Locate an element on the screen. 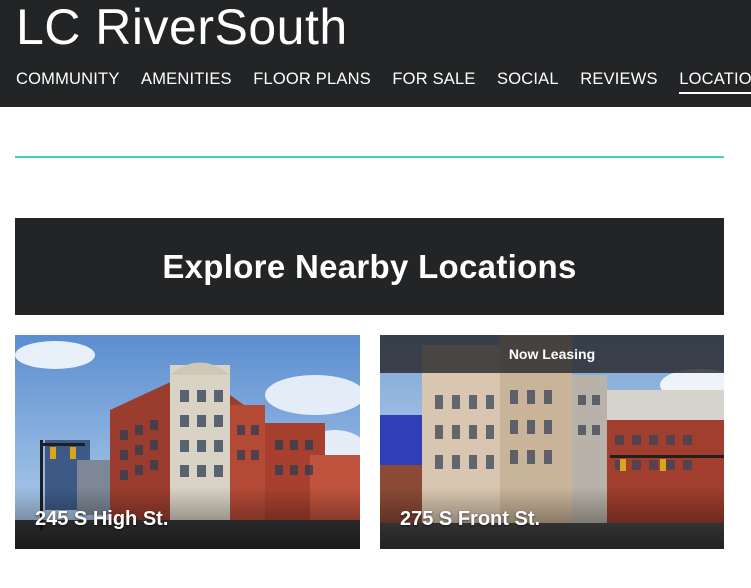  nav-item-reviews: REVIEWS is located at coordinates (619, 81).